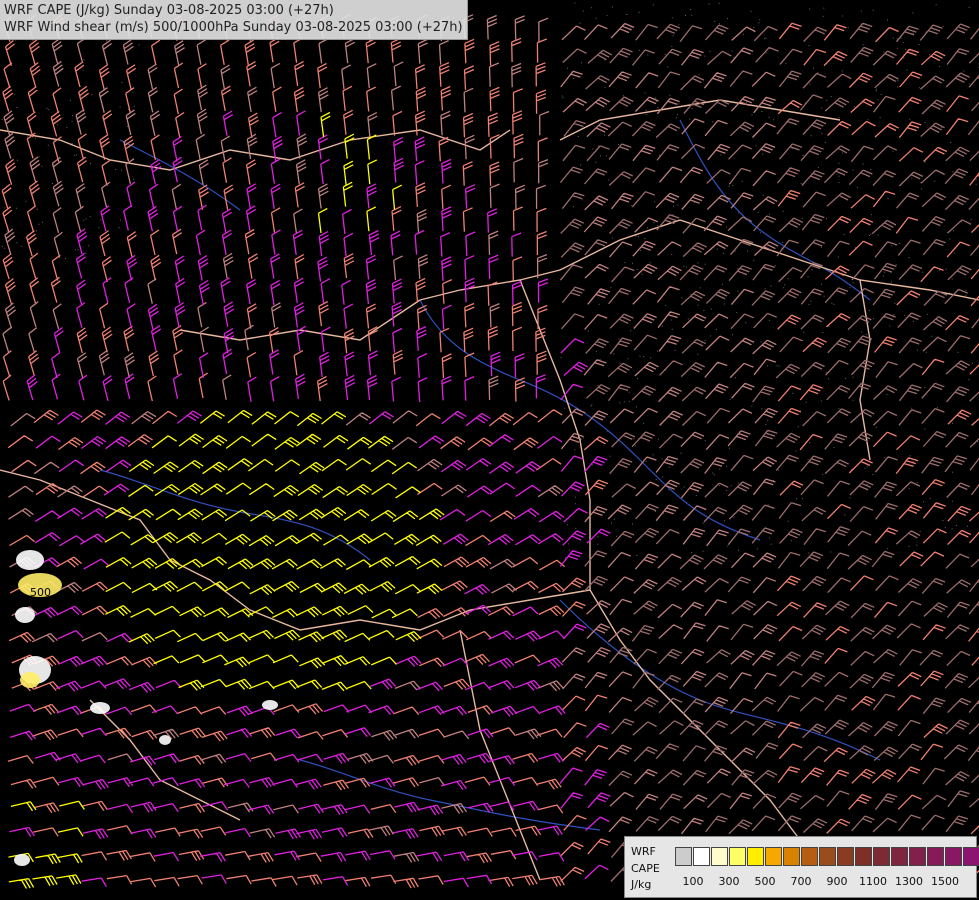 This screenshot has height=900, width=979. I want to click on legend-variable: CAPE, so click(645, 868).